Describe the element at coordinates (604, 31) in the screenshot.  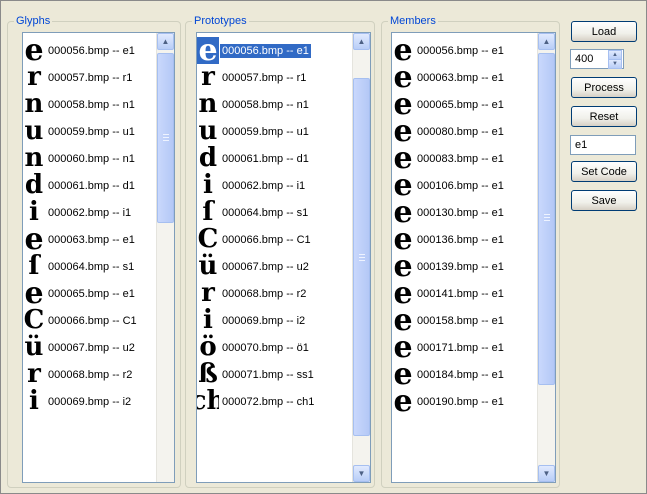
I see `load-button: Load` at that location.